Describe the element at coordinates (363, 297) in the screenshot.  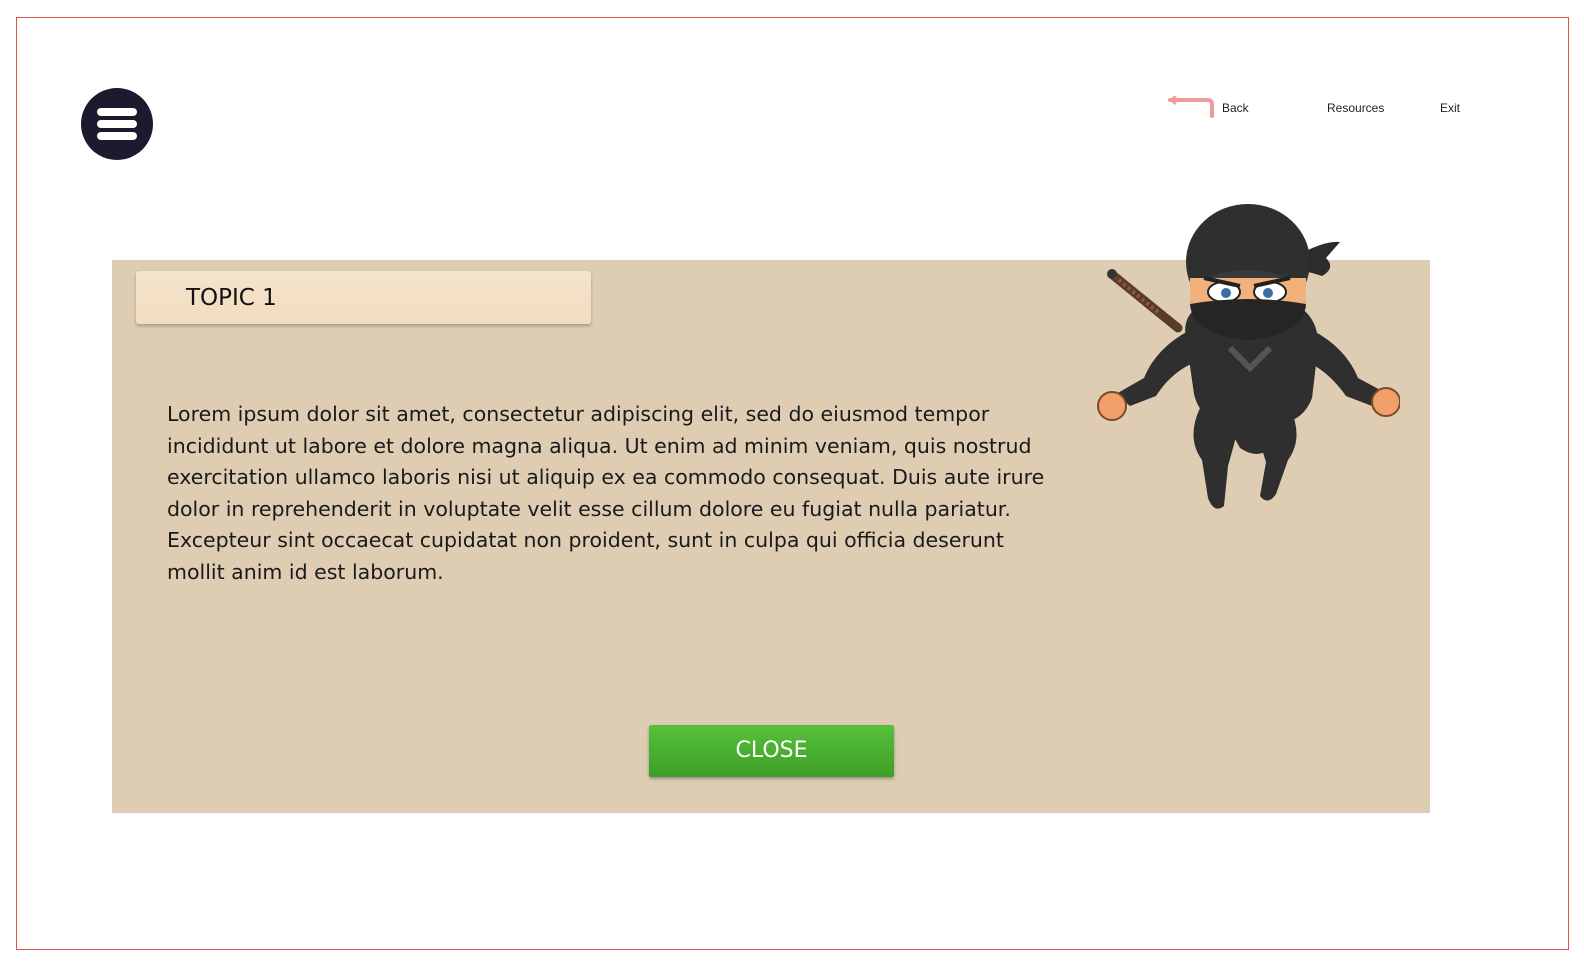
I see `topic-header: TOPIC 1` at that location.